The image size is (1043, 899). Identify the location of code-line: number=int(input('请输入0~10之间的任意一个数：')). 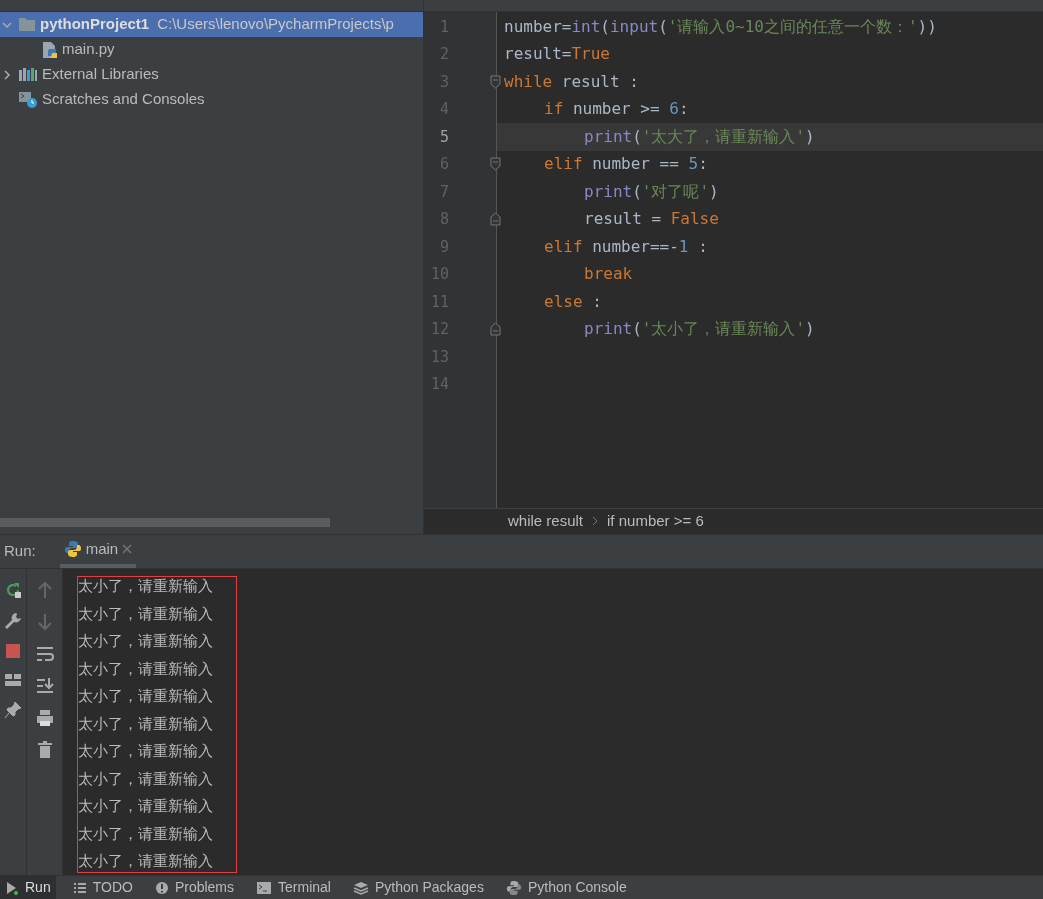
(720, 26).